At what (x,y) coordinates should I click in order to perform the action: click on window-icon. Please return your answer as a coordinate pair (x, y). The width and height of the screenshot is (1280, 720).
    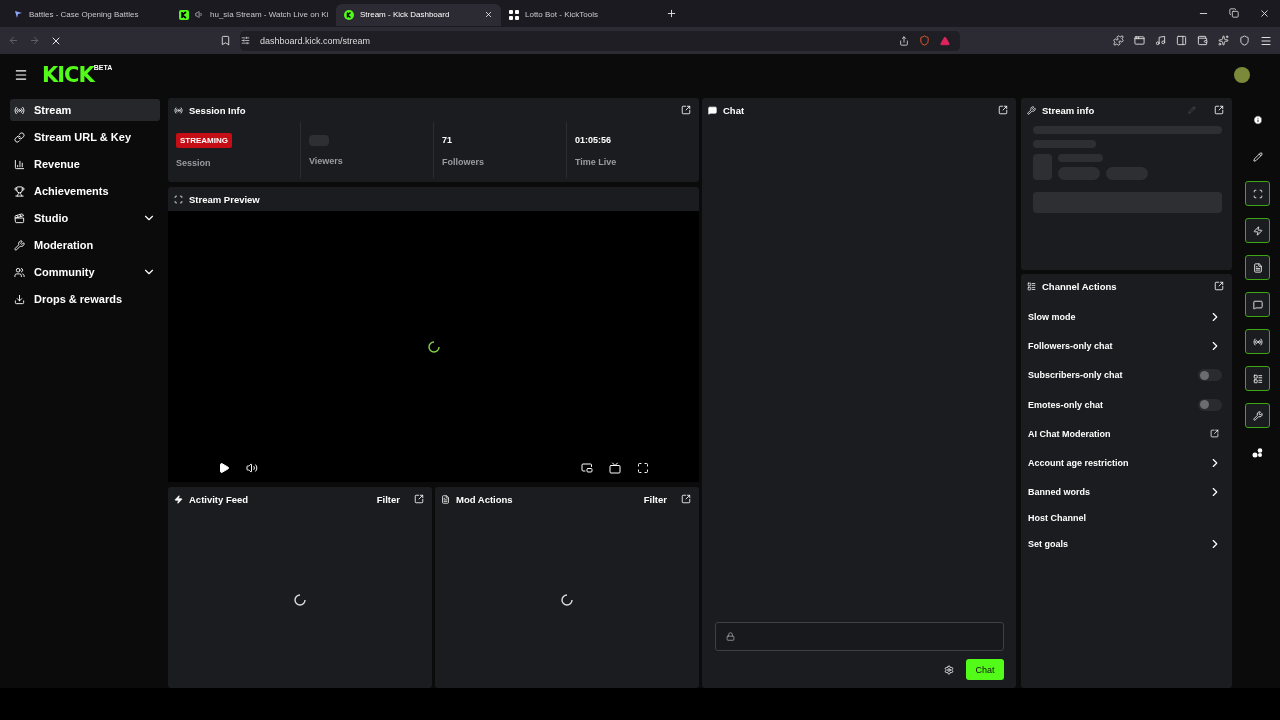
    Looking at the image, I should click on (1139, 40).